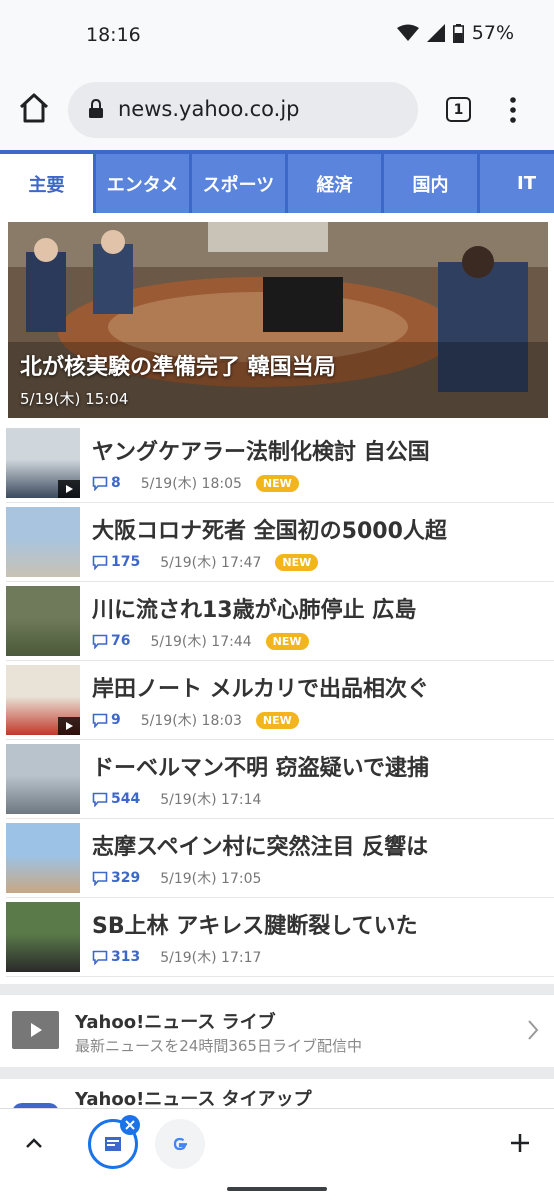 This screenshot has height=1200, width=554. What do you see at coordinates (96, 108) in the screenshot?
I see `lock-icon` at bounding box center [96, 108].